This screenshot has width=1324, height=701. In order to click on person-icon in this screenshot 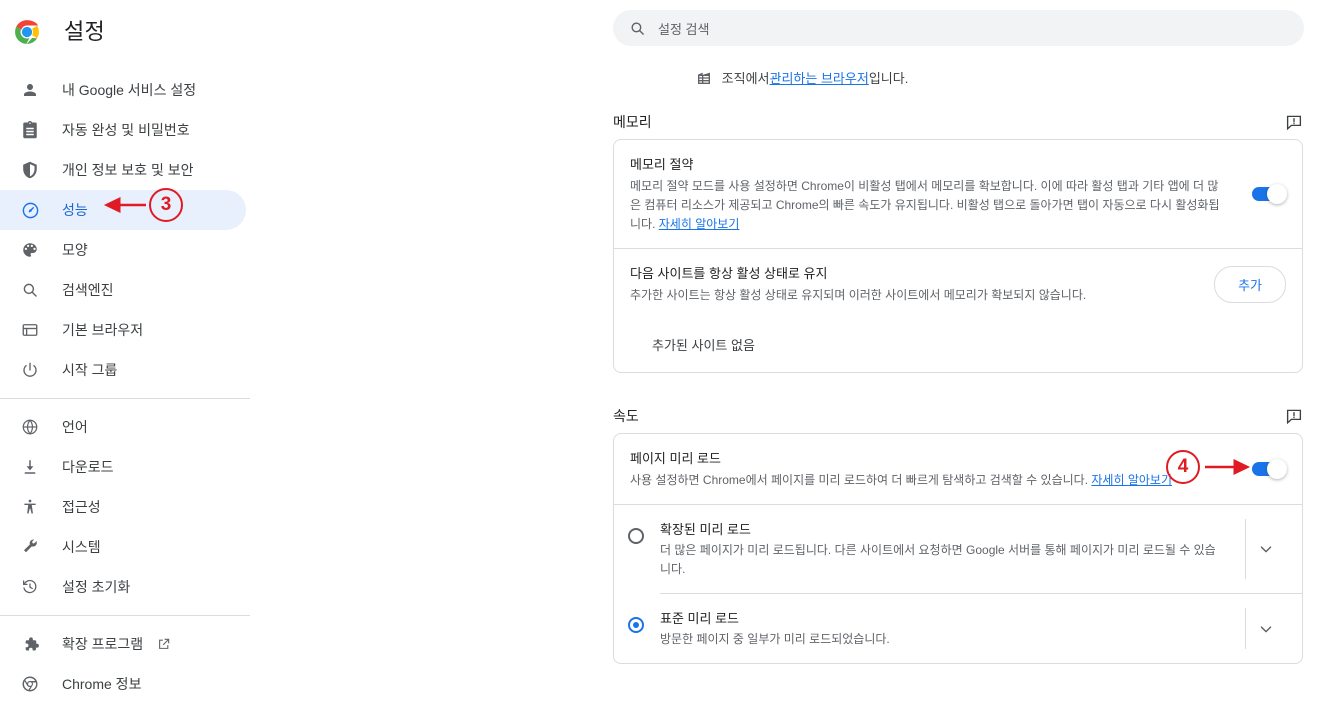, I will do `click(30, 90)`.